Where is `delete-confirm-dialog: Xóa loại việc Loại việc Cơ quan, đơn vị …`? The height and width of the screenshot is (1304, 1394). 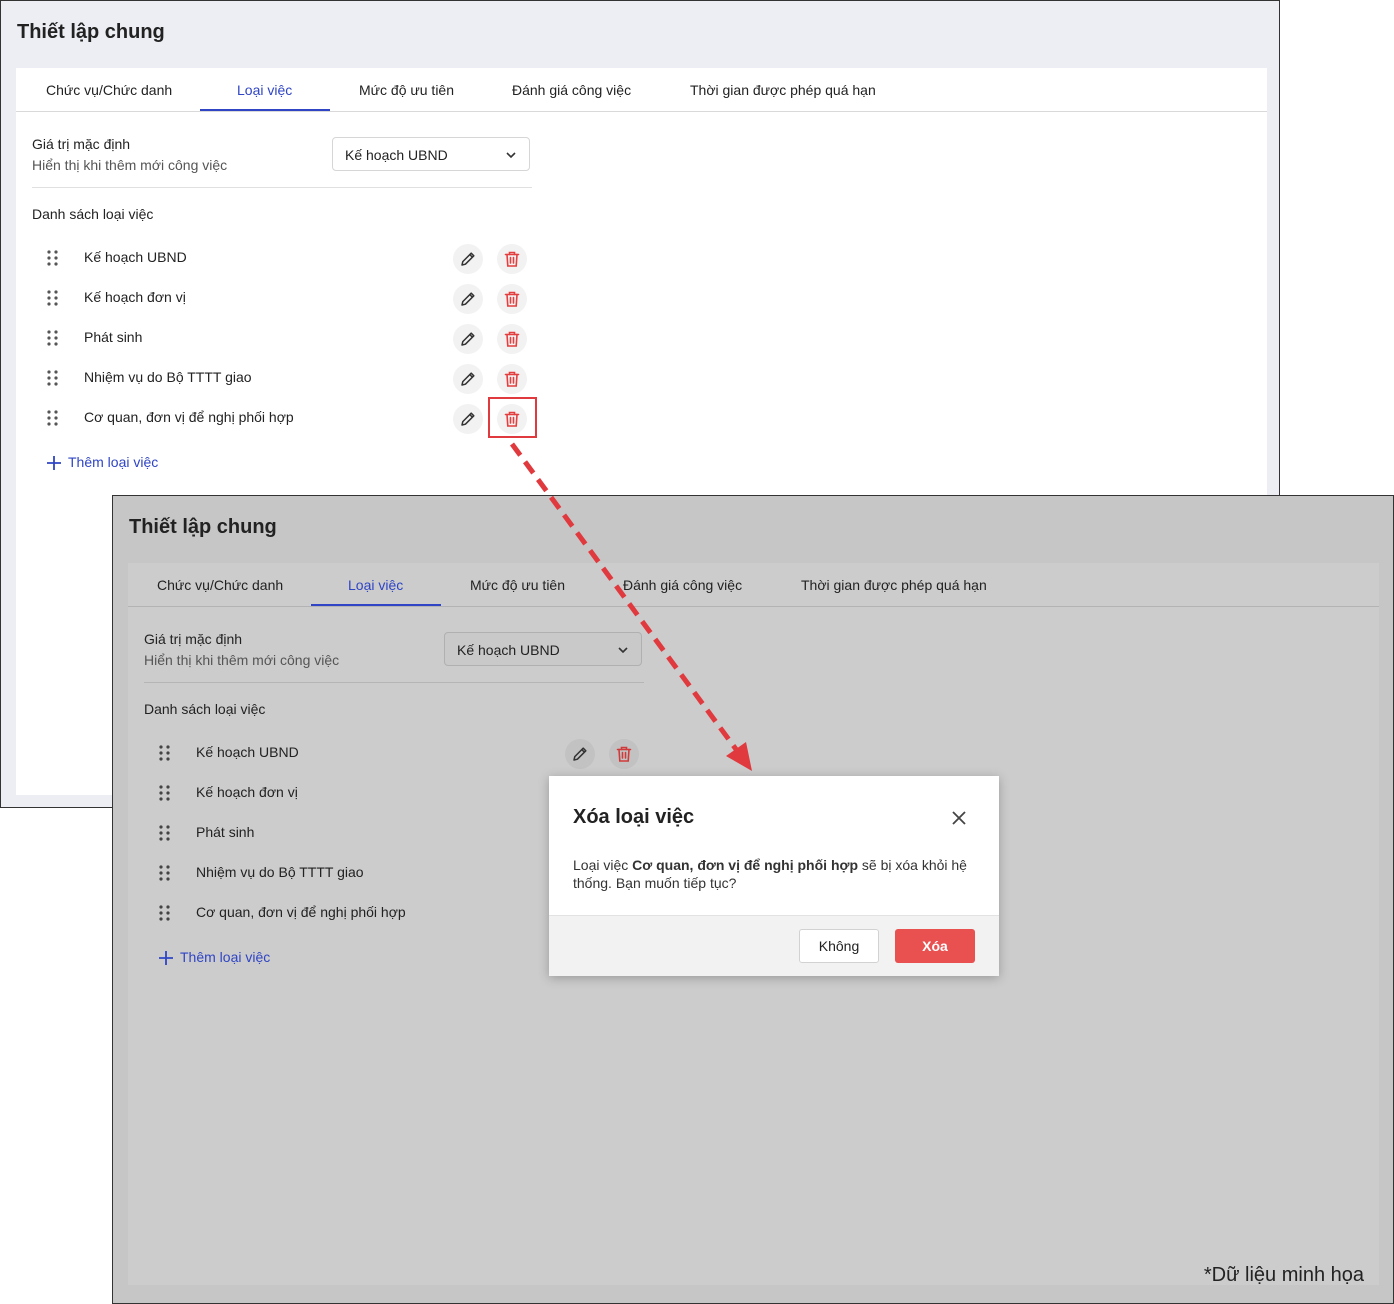 delete-confirm-dialog: Xóa loại việc Loại việc Cơ quan, đơn vị … is located at coordinates (774, 876).